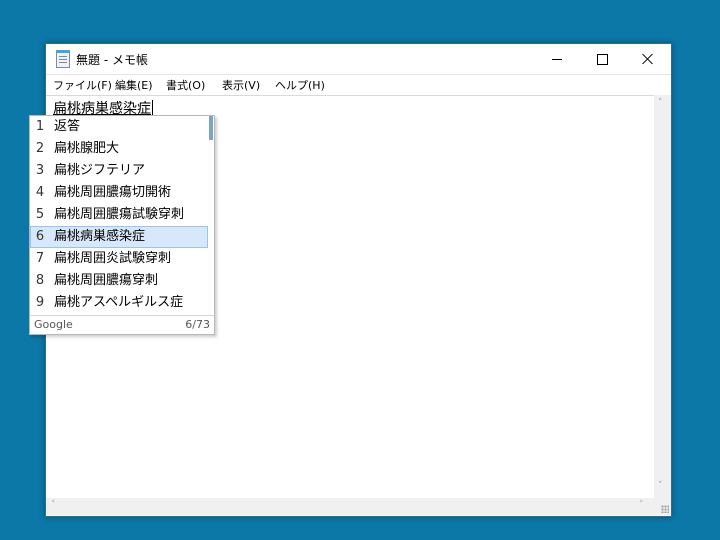 The width and height of the screenshot is (720, 540). I want to click on close-icon, so click(648, 59).